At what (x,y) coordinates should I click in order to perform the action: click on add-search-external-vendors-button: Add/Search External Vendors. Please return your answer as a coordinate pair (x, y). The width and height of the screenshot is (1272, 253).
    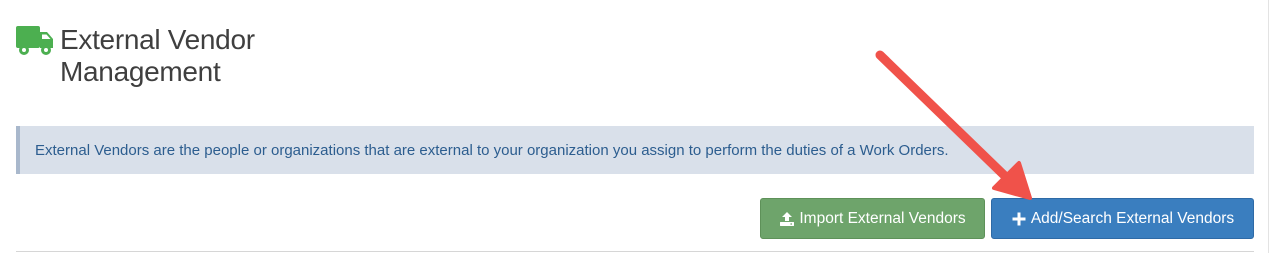
    Looking at the image, I should click on (1122, 218).